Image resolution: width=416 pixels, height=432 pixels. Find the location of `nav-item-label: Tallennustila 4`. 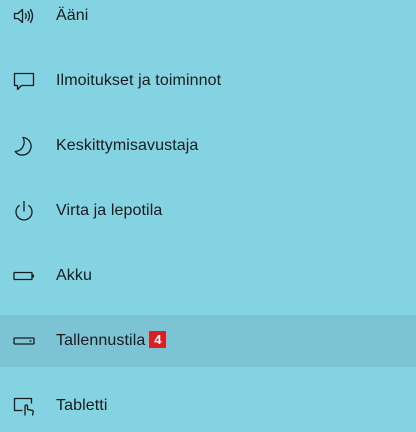

nav-item-label: Tallennustila 4 is located at coordinates (111, 341).